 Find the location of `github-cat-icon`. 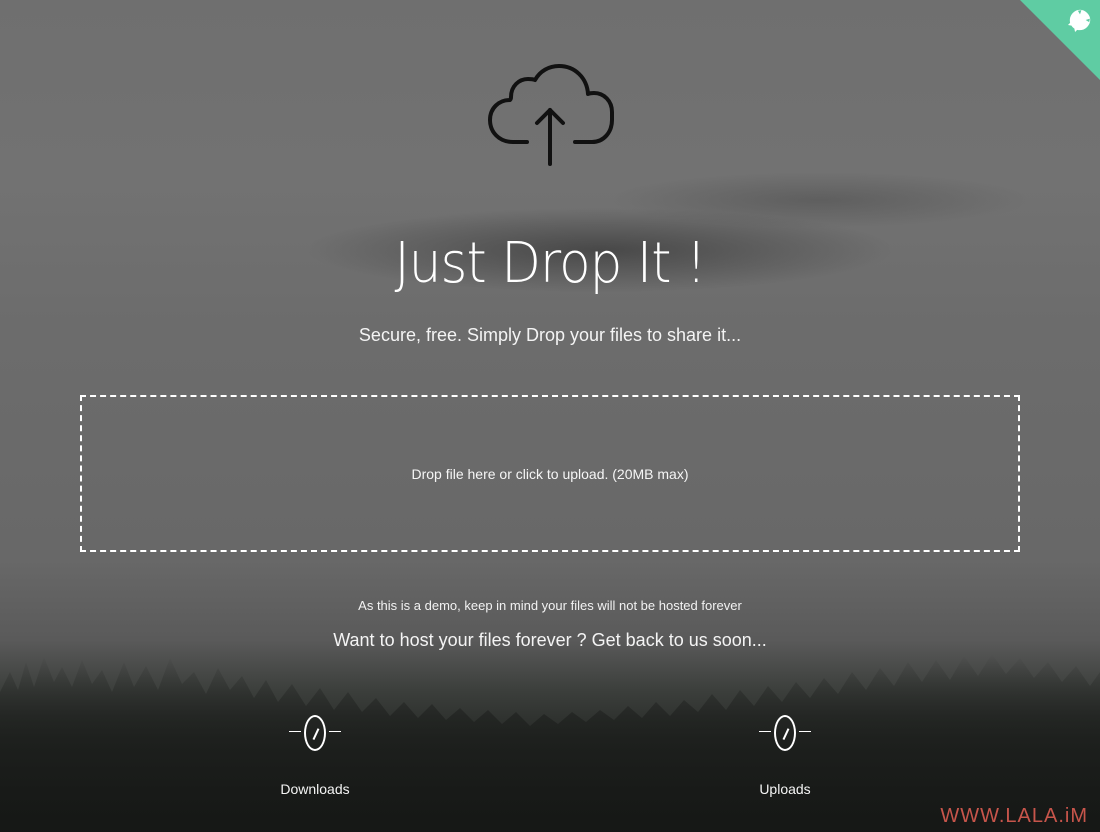

github-cat-icon is located at coordinates (1060, 40).